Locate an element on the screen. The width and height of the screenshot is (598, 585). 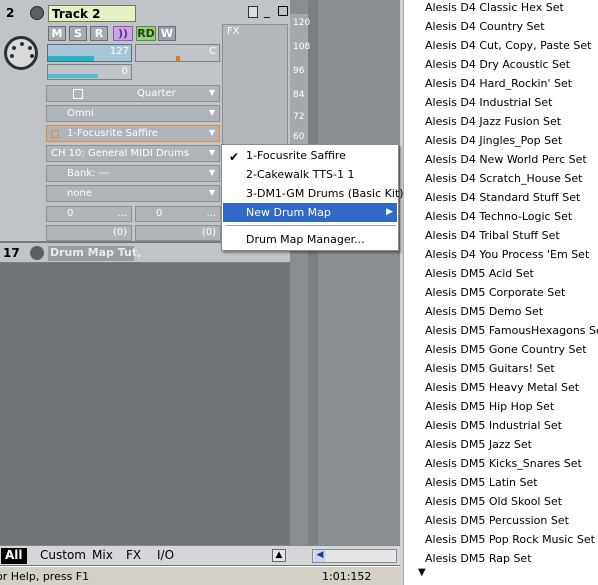
drum-map-item: Alesis DM5 Kicks_Snares Set is located at coordinates (503, 463).